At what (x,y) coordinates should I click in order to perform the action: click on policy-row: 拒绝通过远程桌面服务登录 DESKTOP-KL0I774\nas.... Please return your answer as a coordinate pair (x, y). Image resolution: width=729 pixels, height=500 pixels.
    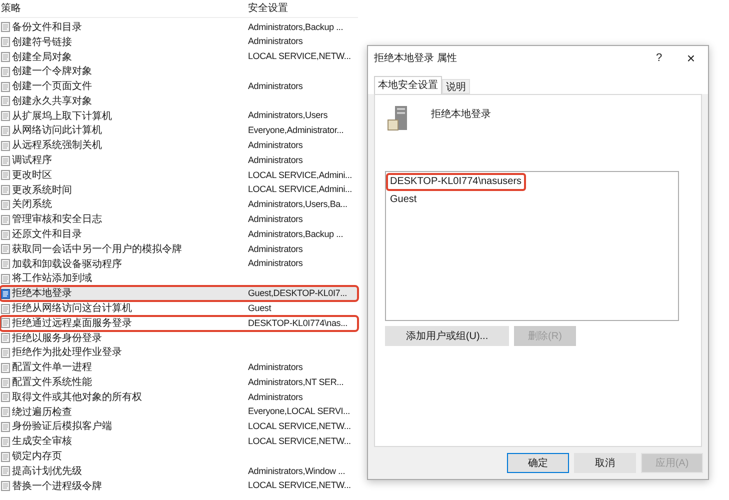
    Looking at the image, I should click on (179, 323).